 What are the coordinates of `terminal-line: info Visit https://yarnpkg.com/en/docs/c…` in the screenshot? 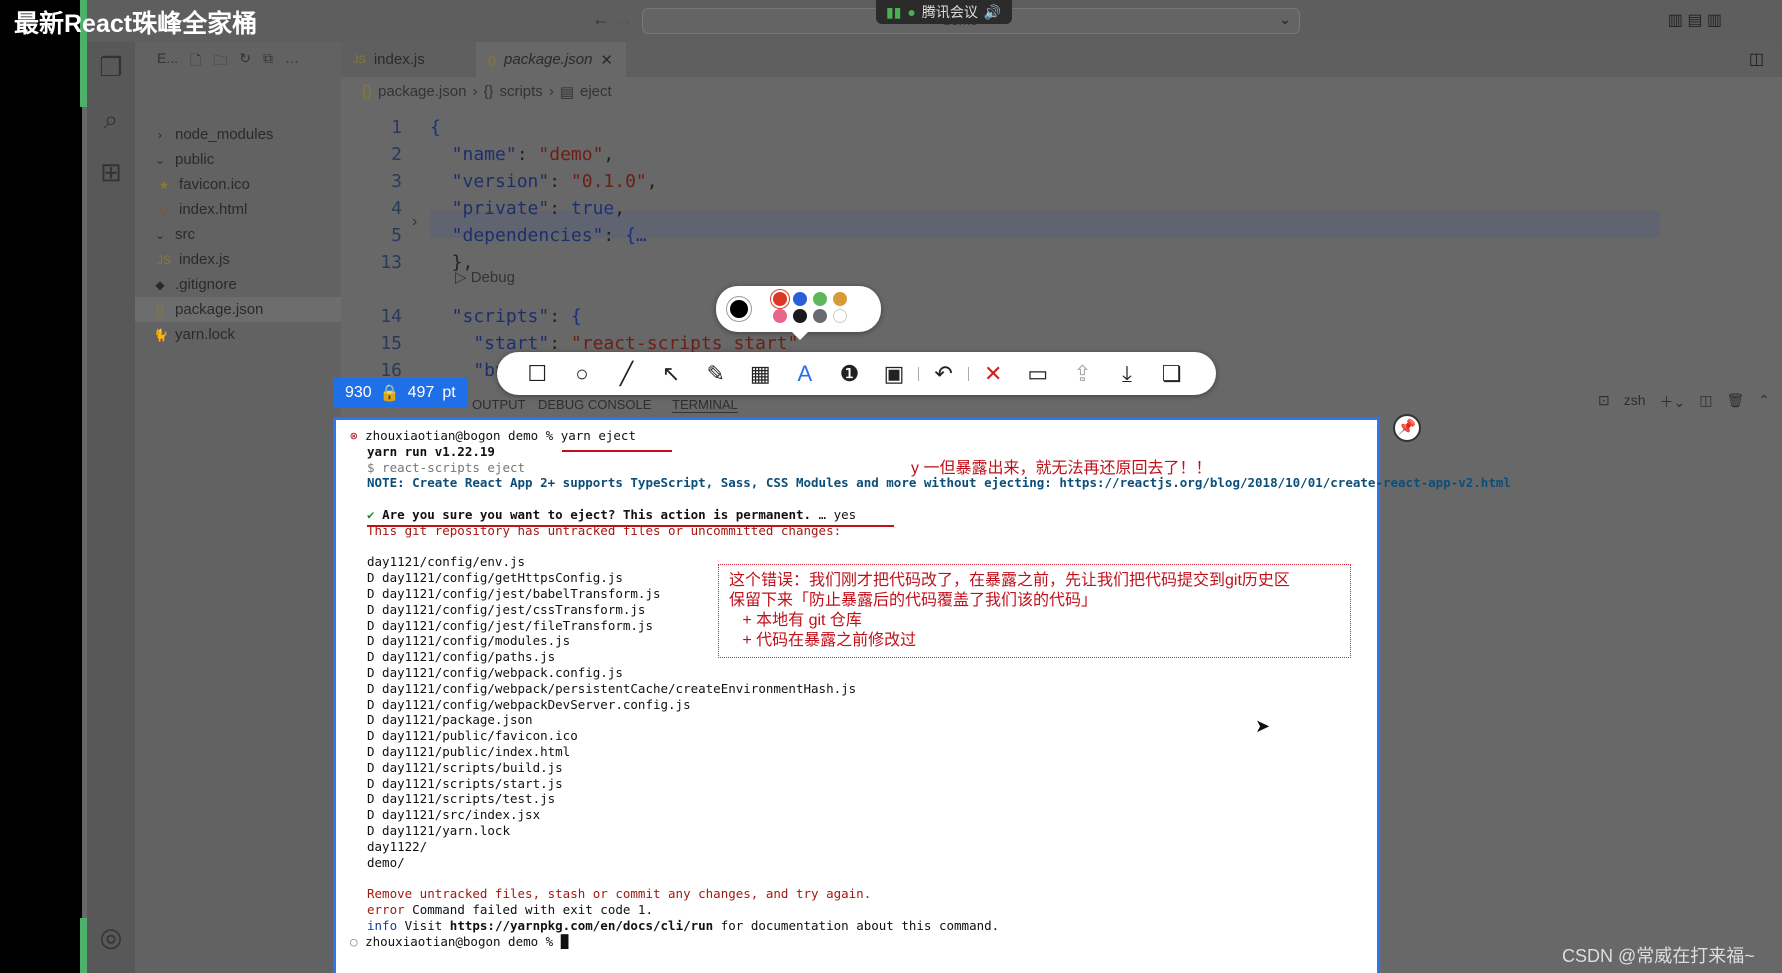 It's located at (683, 925).